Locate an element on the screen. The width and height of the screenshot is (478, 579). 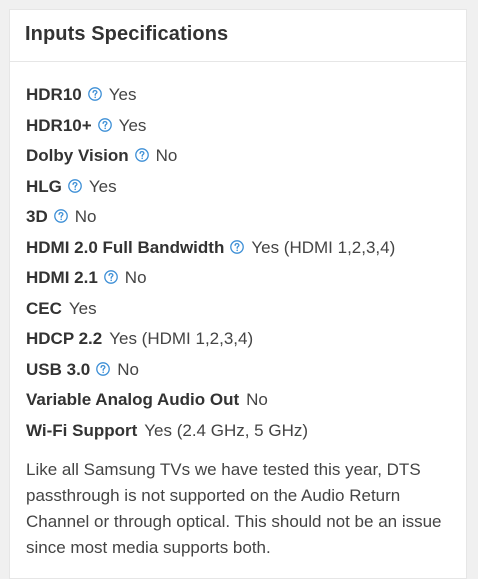
spec-row: HDR10 Yes is located at coordinates (210, 95).